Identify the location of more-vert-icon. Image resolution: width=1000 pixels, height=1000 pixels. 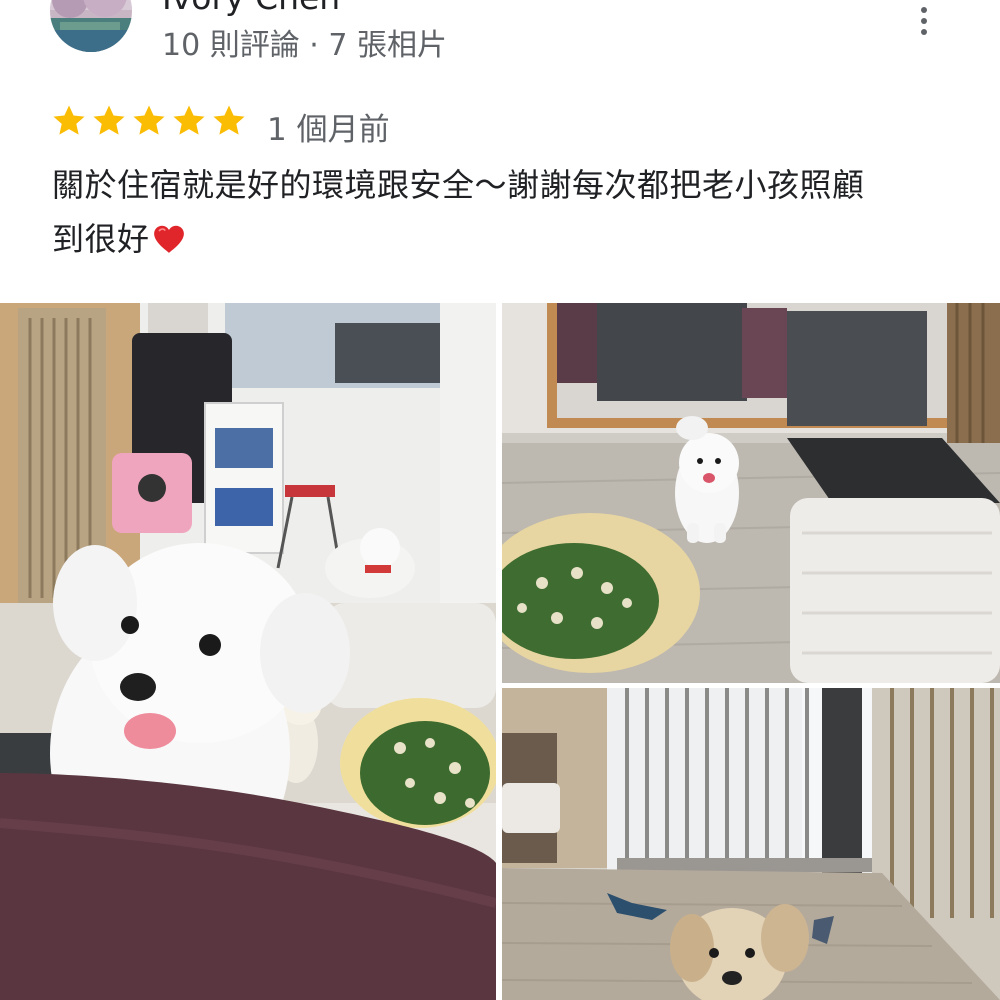
(924, 10).